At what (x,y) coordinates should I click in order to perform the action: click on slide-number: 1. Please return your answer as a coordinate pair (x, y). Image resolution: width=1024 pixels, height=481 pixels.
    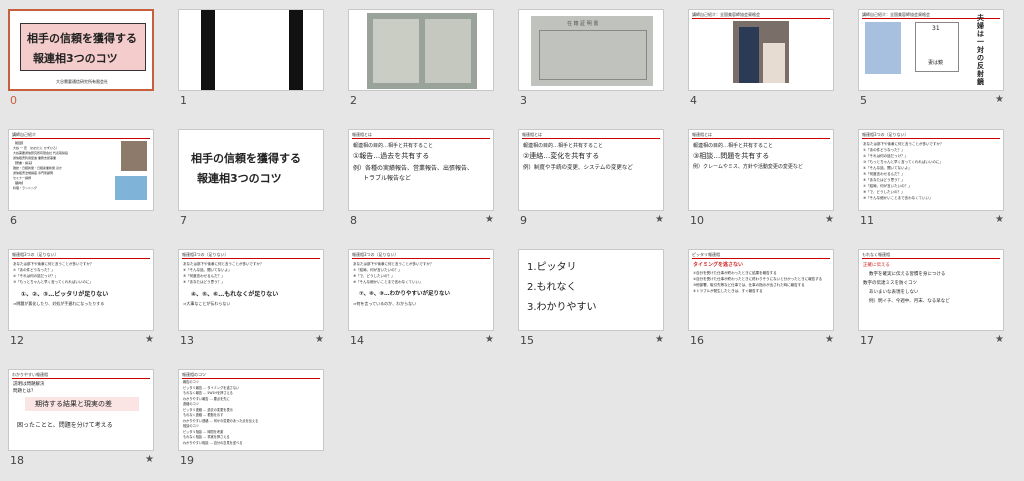
    Looking at the image, I should click on (183, 100).